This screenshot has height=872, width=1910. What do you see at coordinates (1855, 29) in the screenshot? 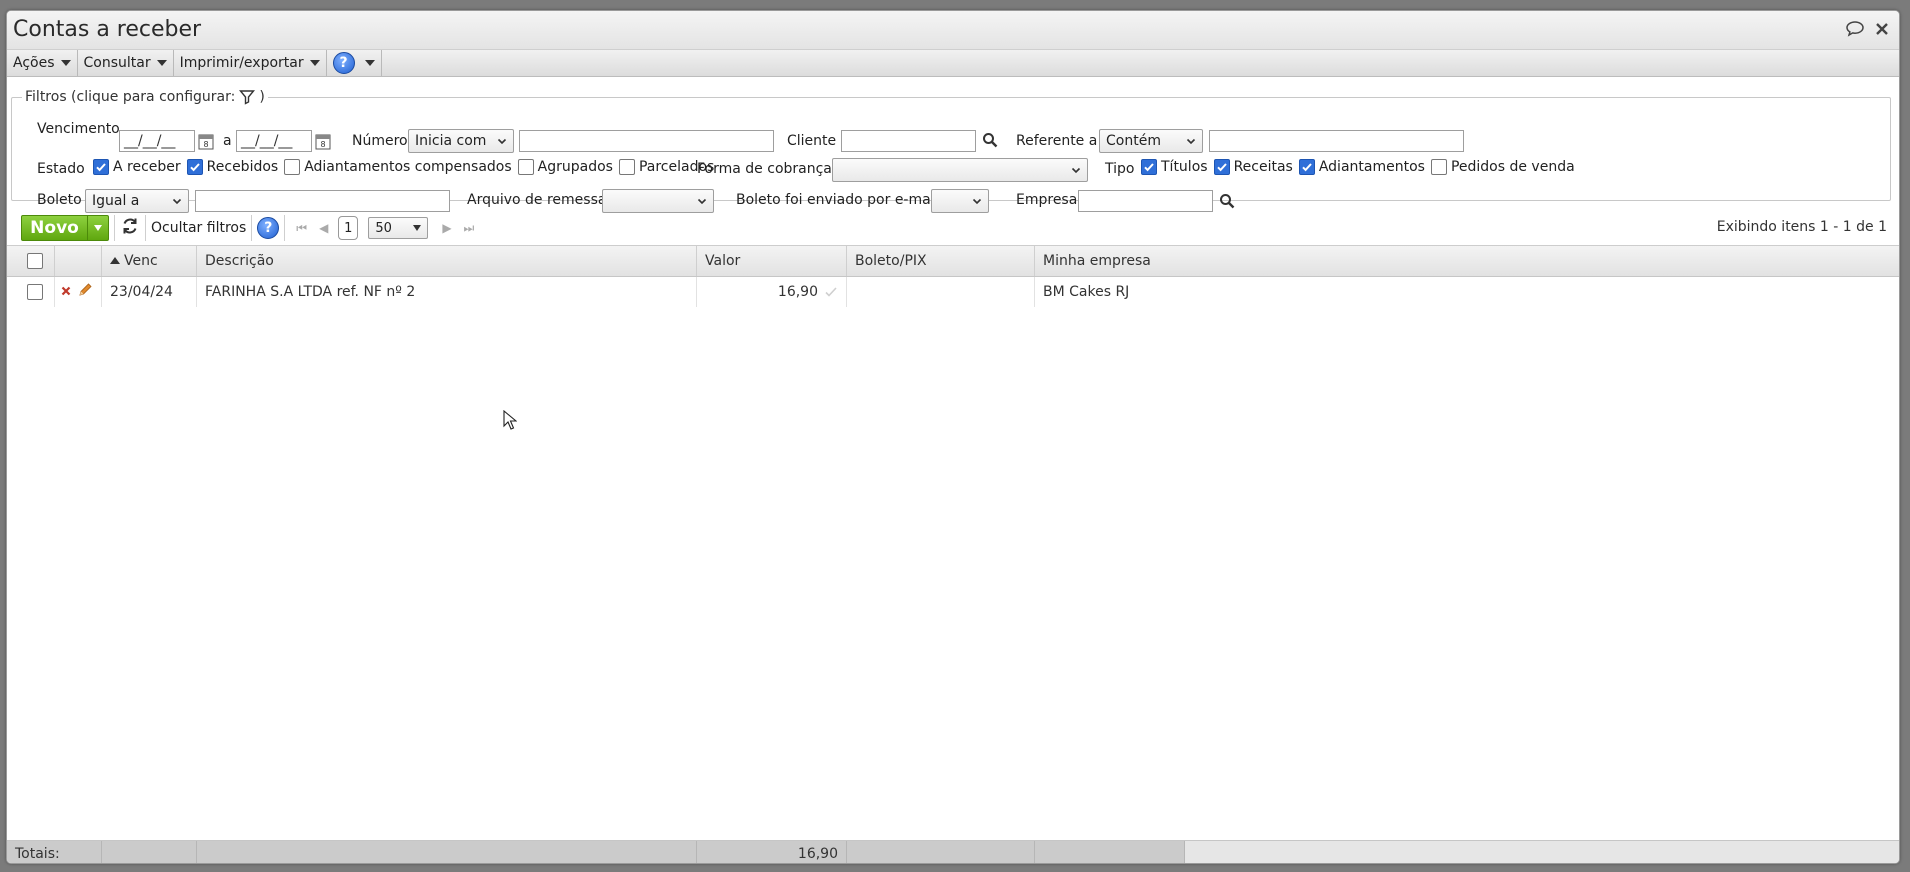
I see `chat-icon` at bounding box center [1855, 29].